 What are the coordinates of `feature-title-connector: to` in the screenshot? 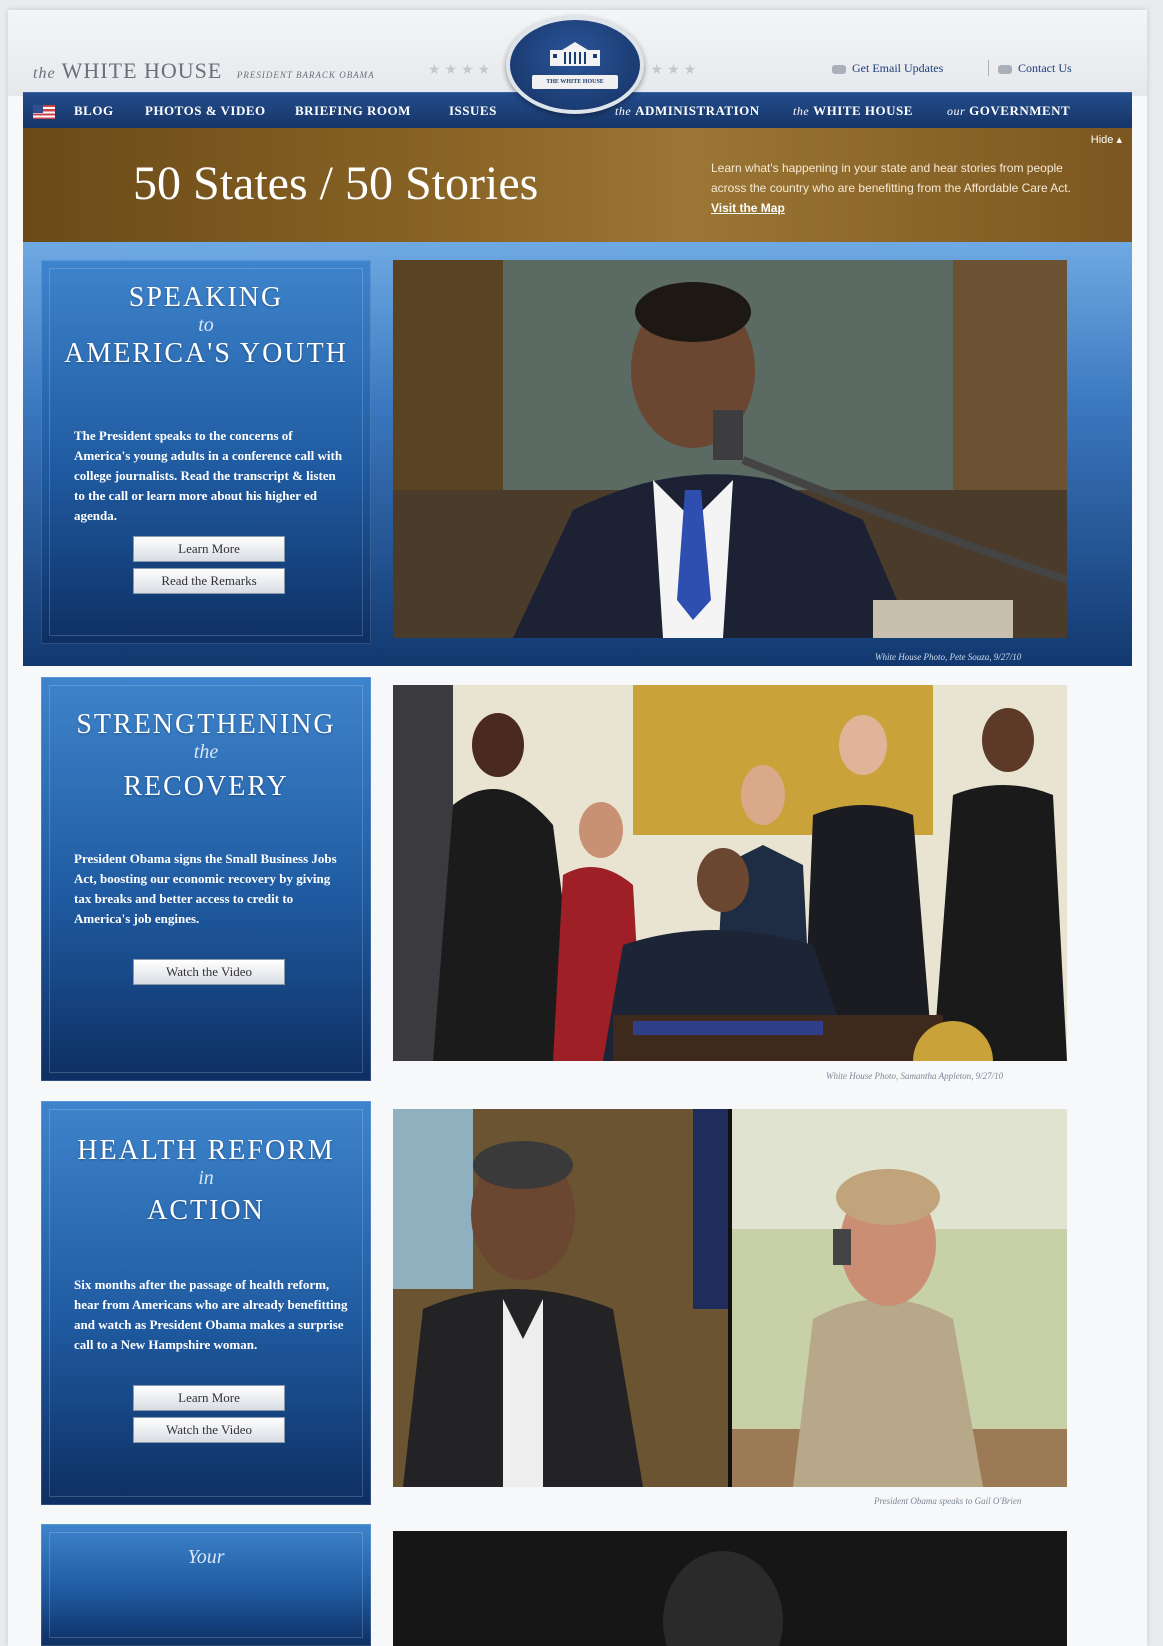 It's located at (206, 325).